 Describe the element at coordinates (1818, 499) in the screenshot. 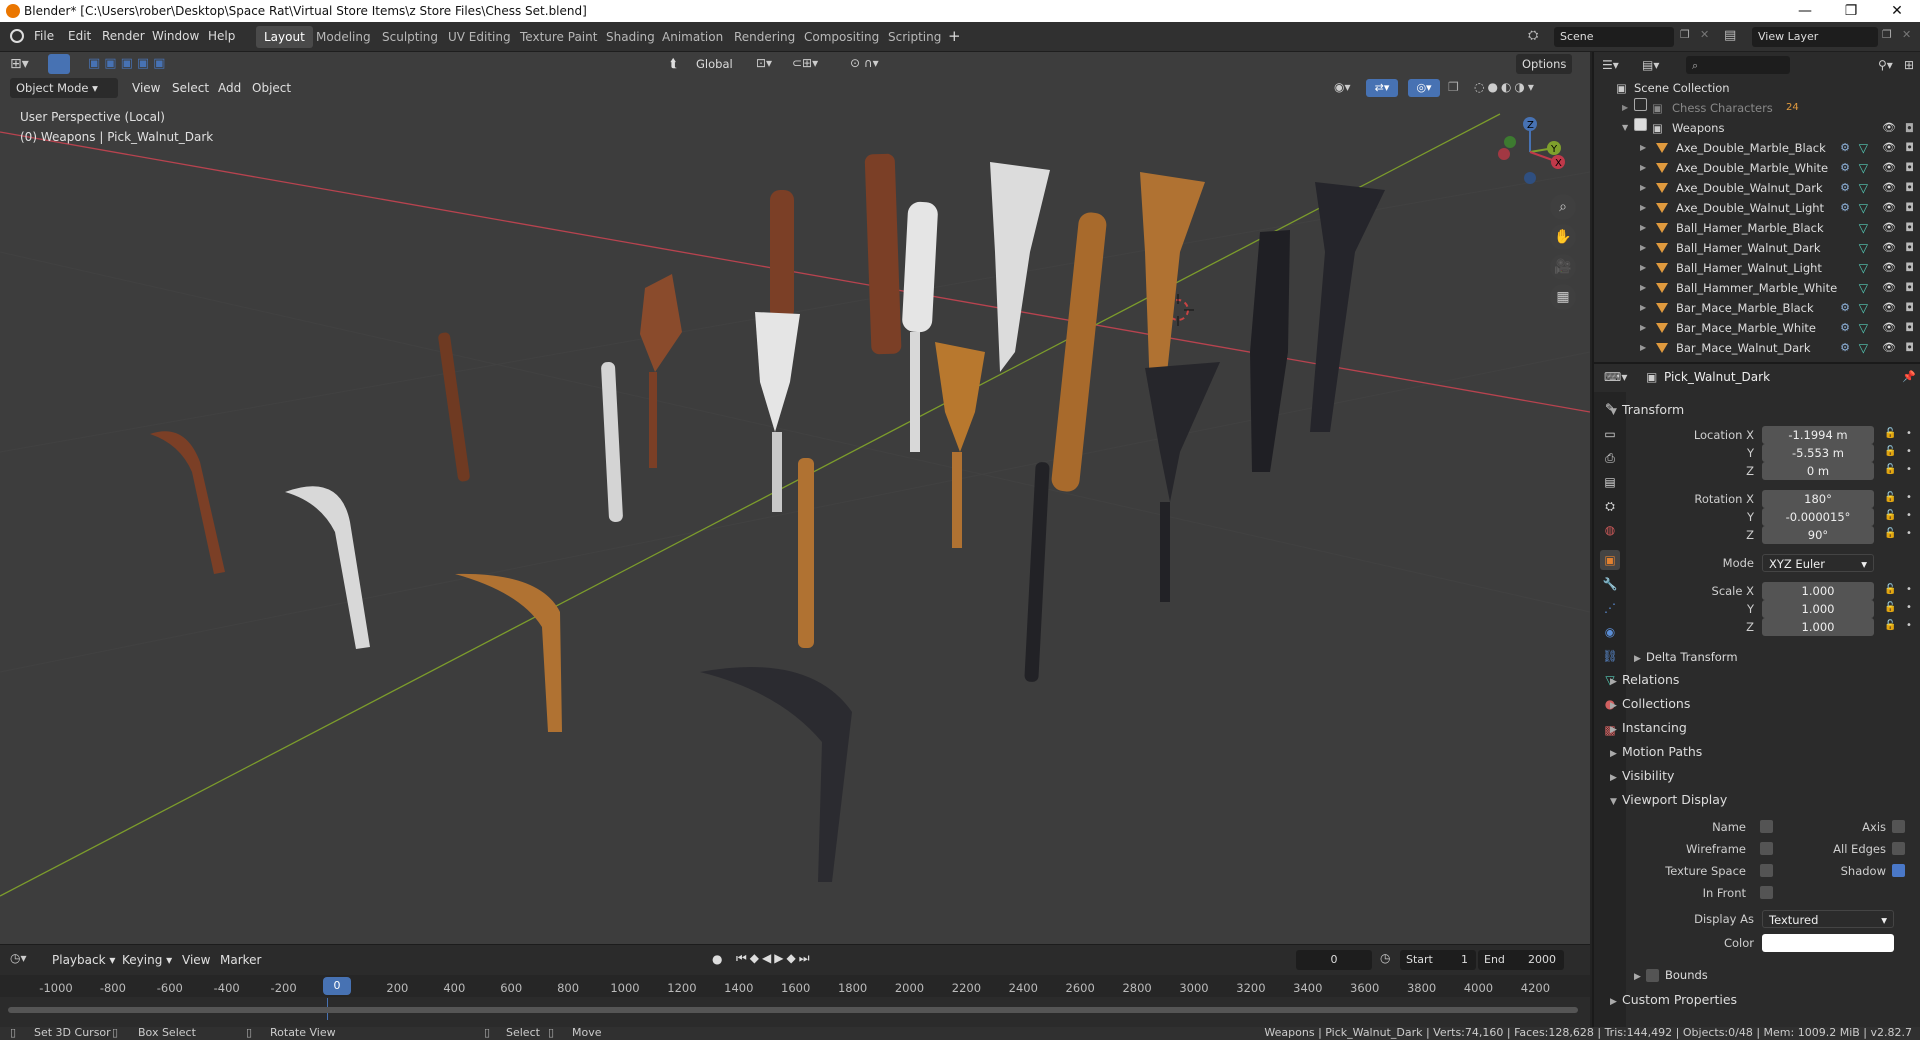

I see `rotation-x-field: 180°` at that location.